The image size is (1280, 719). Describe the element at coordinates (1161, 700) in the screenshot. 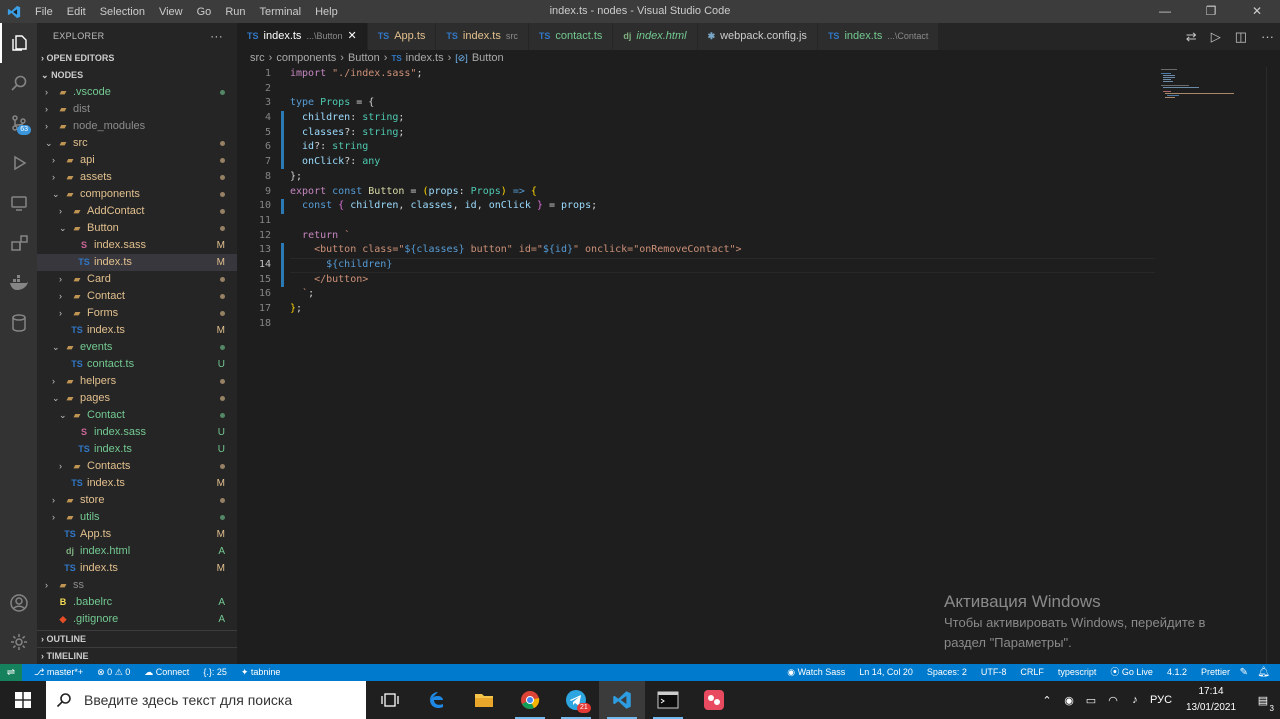

I see `language-indicator: РУС` at that location.